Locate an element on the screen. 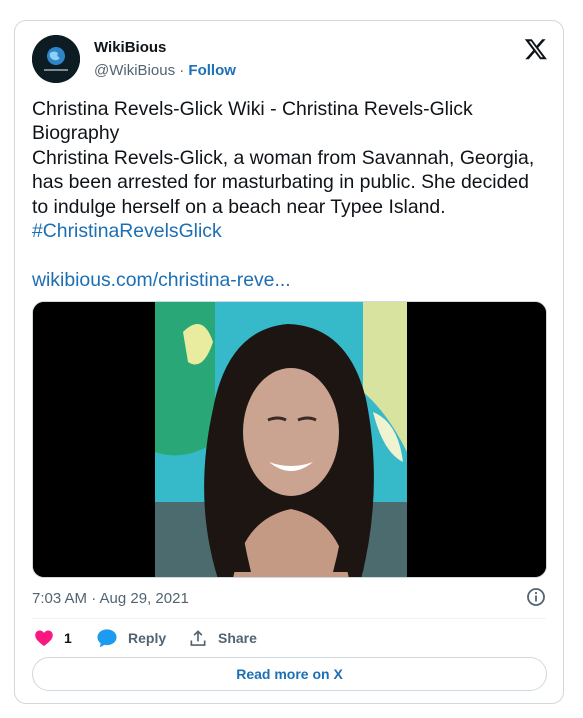 The width and height of the screenshot is (583, 718). divider is located at coordinates (289, 618).